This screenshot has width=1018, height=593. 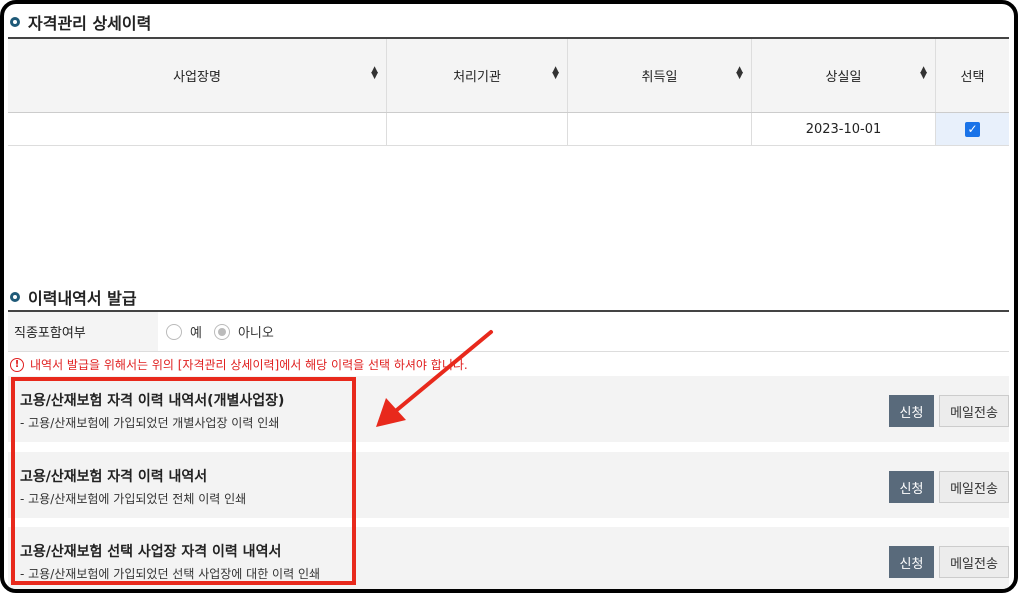 I want to click on radio-circle-icon, so click(x=174, y=331).